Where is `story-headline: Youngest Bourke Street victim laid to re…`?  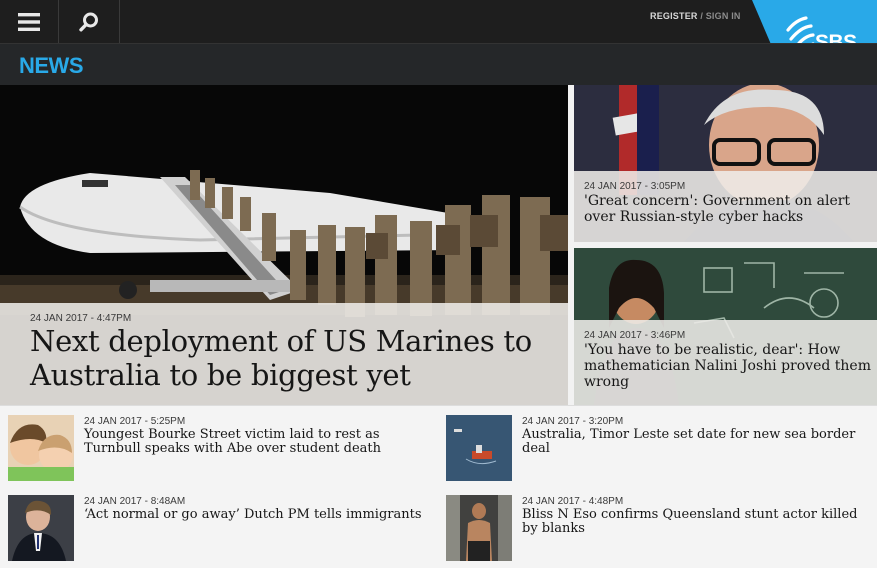 story-headline: Youngest Bourke Street victim laid to re… is located at coordinates (254, 442).